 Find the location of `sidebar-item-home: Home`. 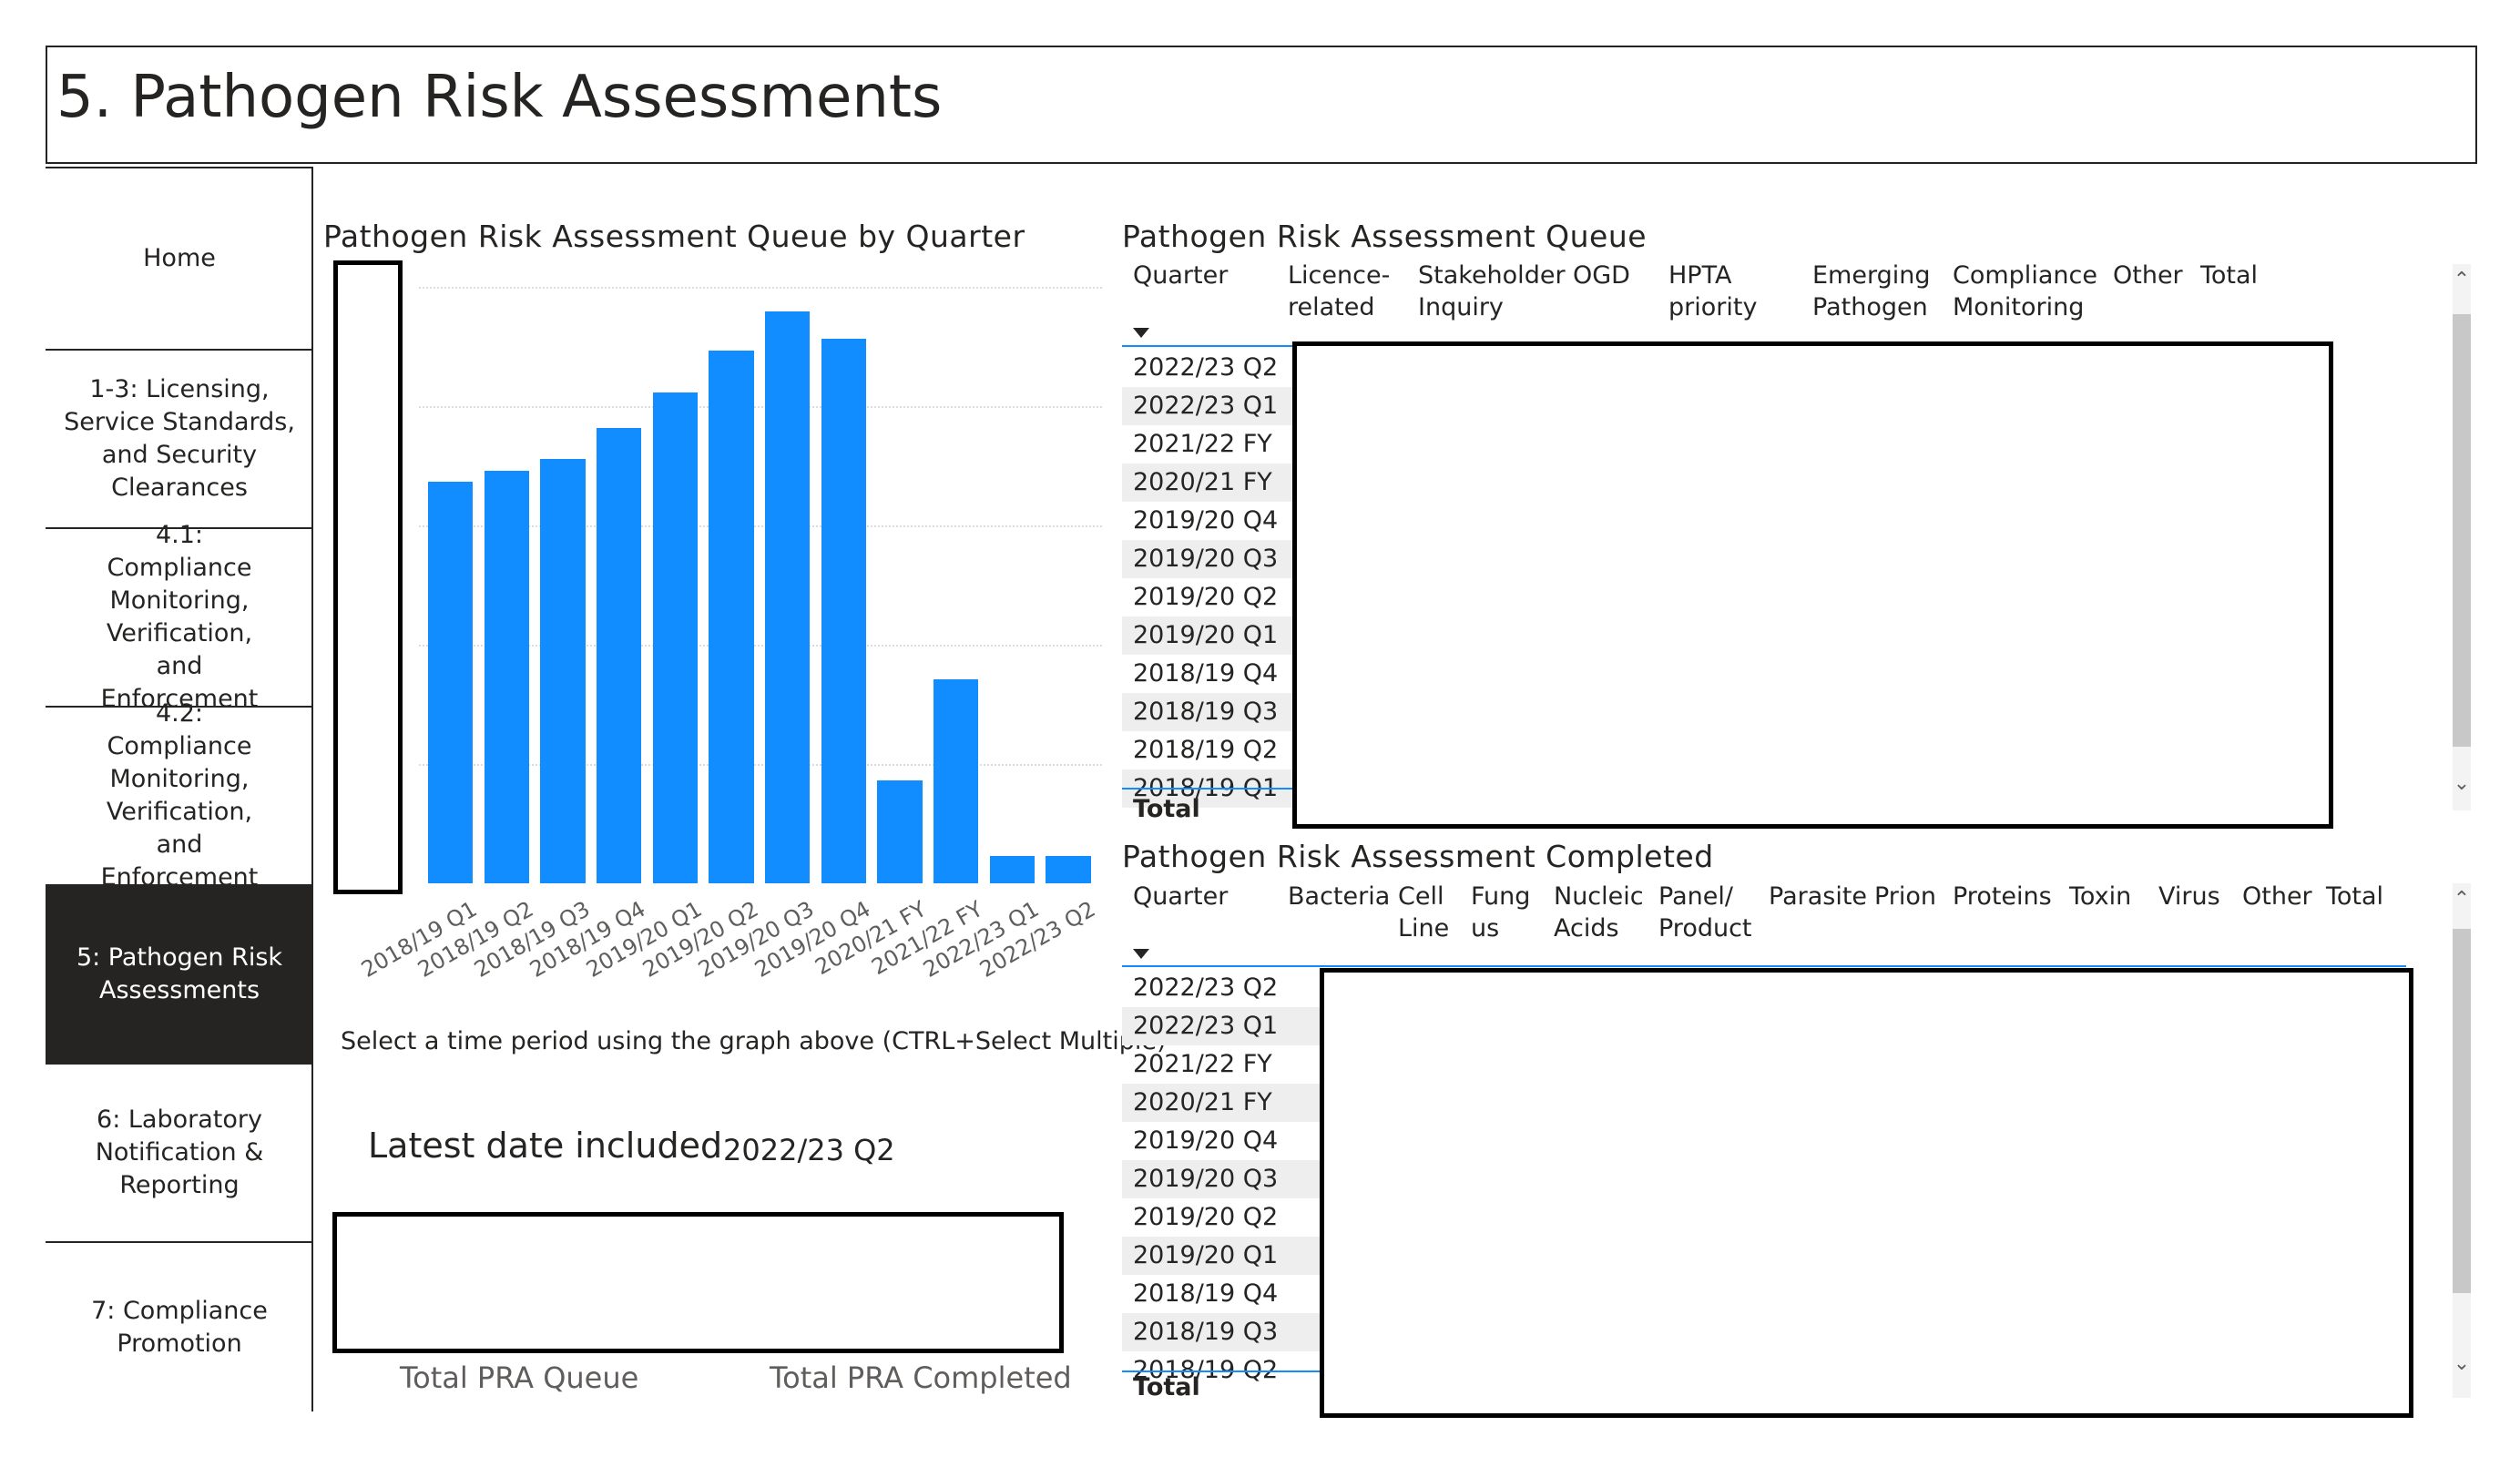

sidebar-item-home: Home is located at coordinates (180, 258).